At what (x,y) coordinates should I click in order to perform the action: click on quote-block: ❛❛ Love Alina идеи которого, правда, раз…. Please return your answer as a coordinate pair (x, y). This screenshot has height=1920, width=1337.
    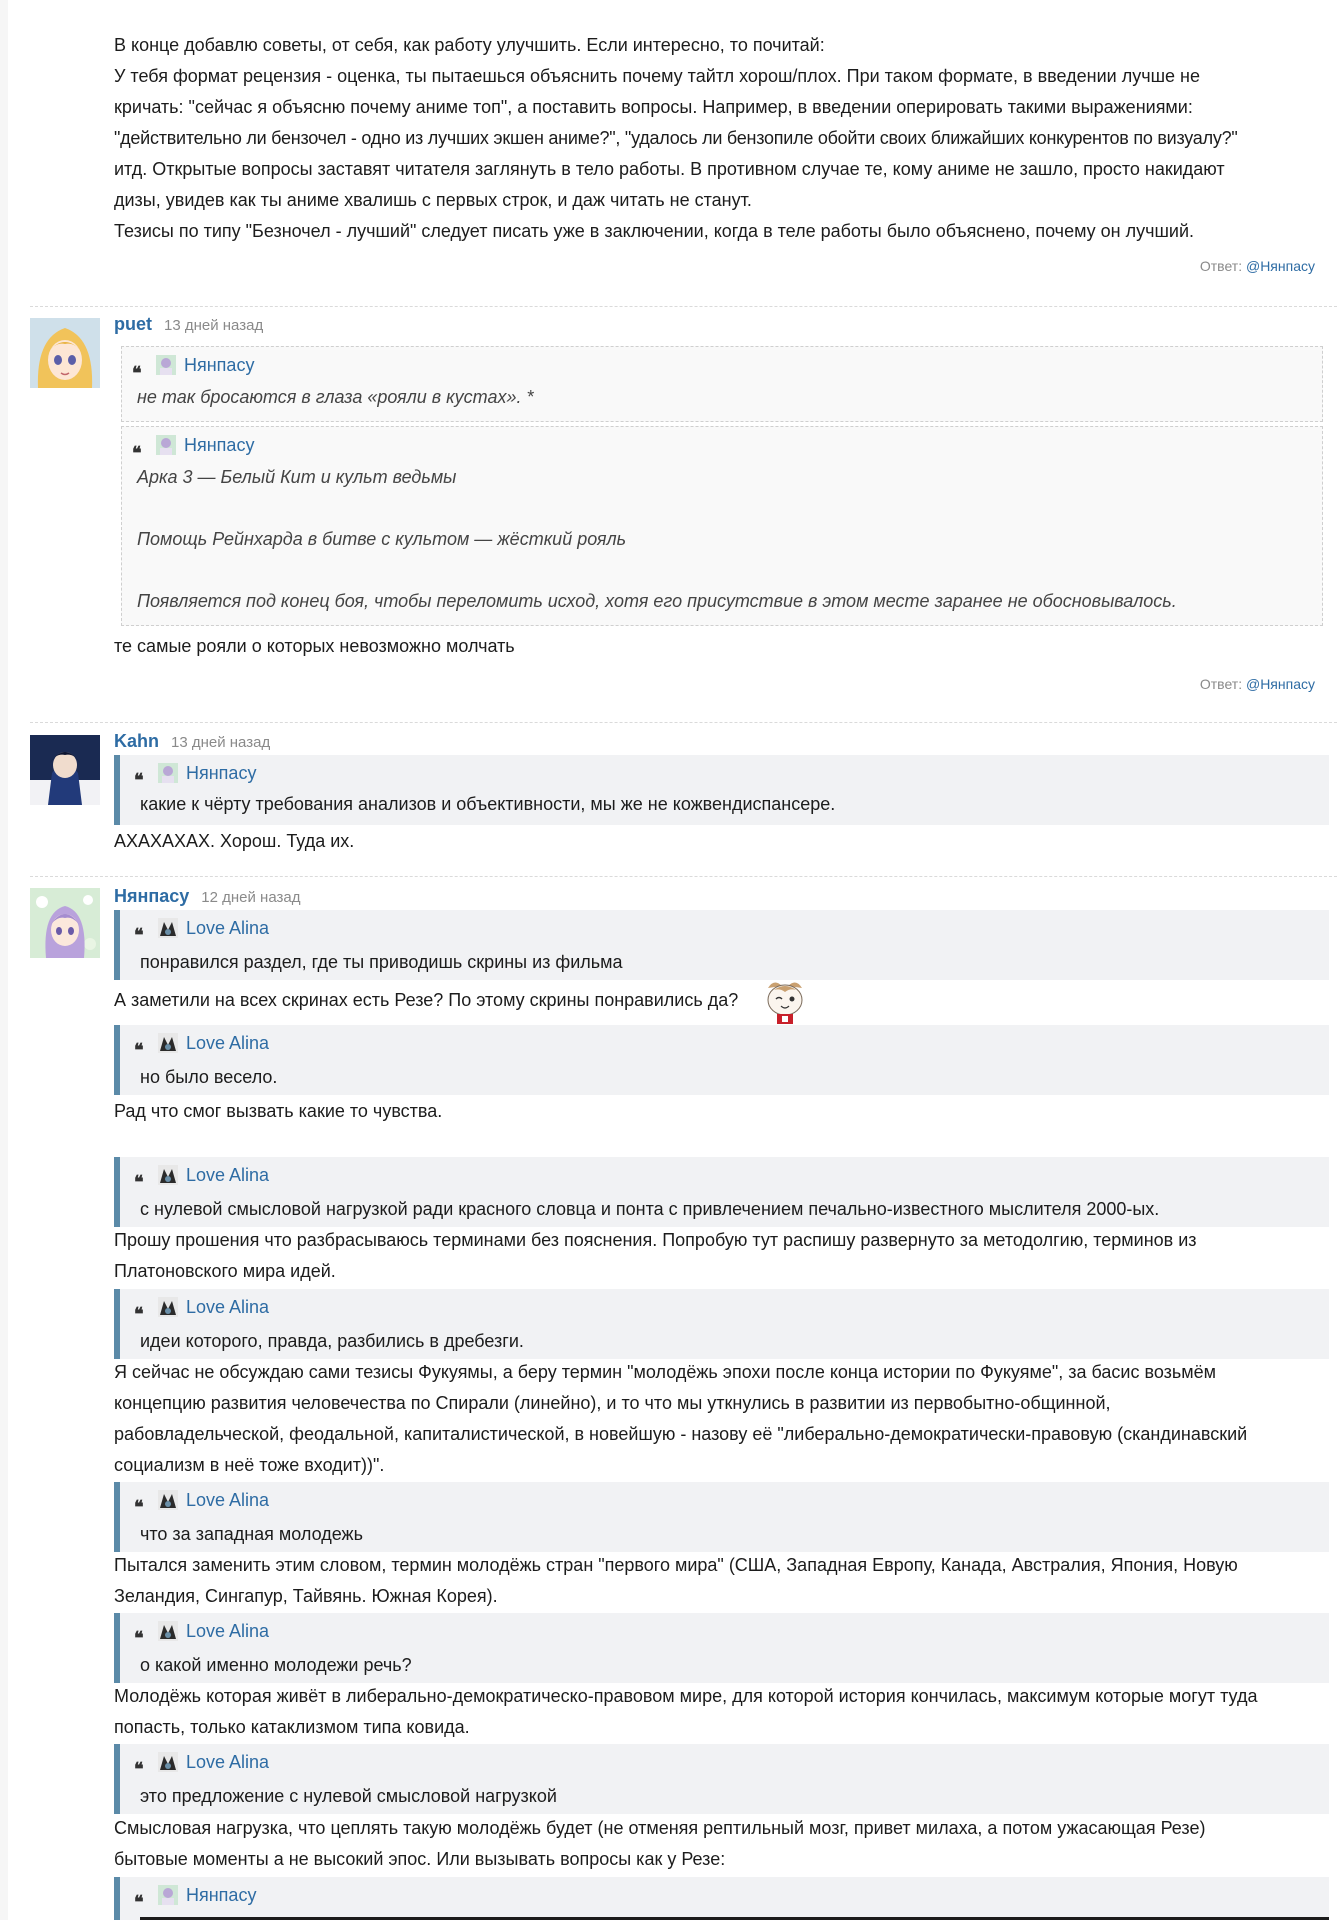
    Looking at the image, I should click on (721, 1324).